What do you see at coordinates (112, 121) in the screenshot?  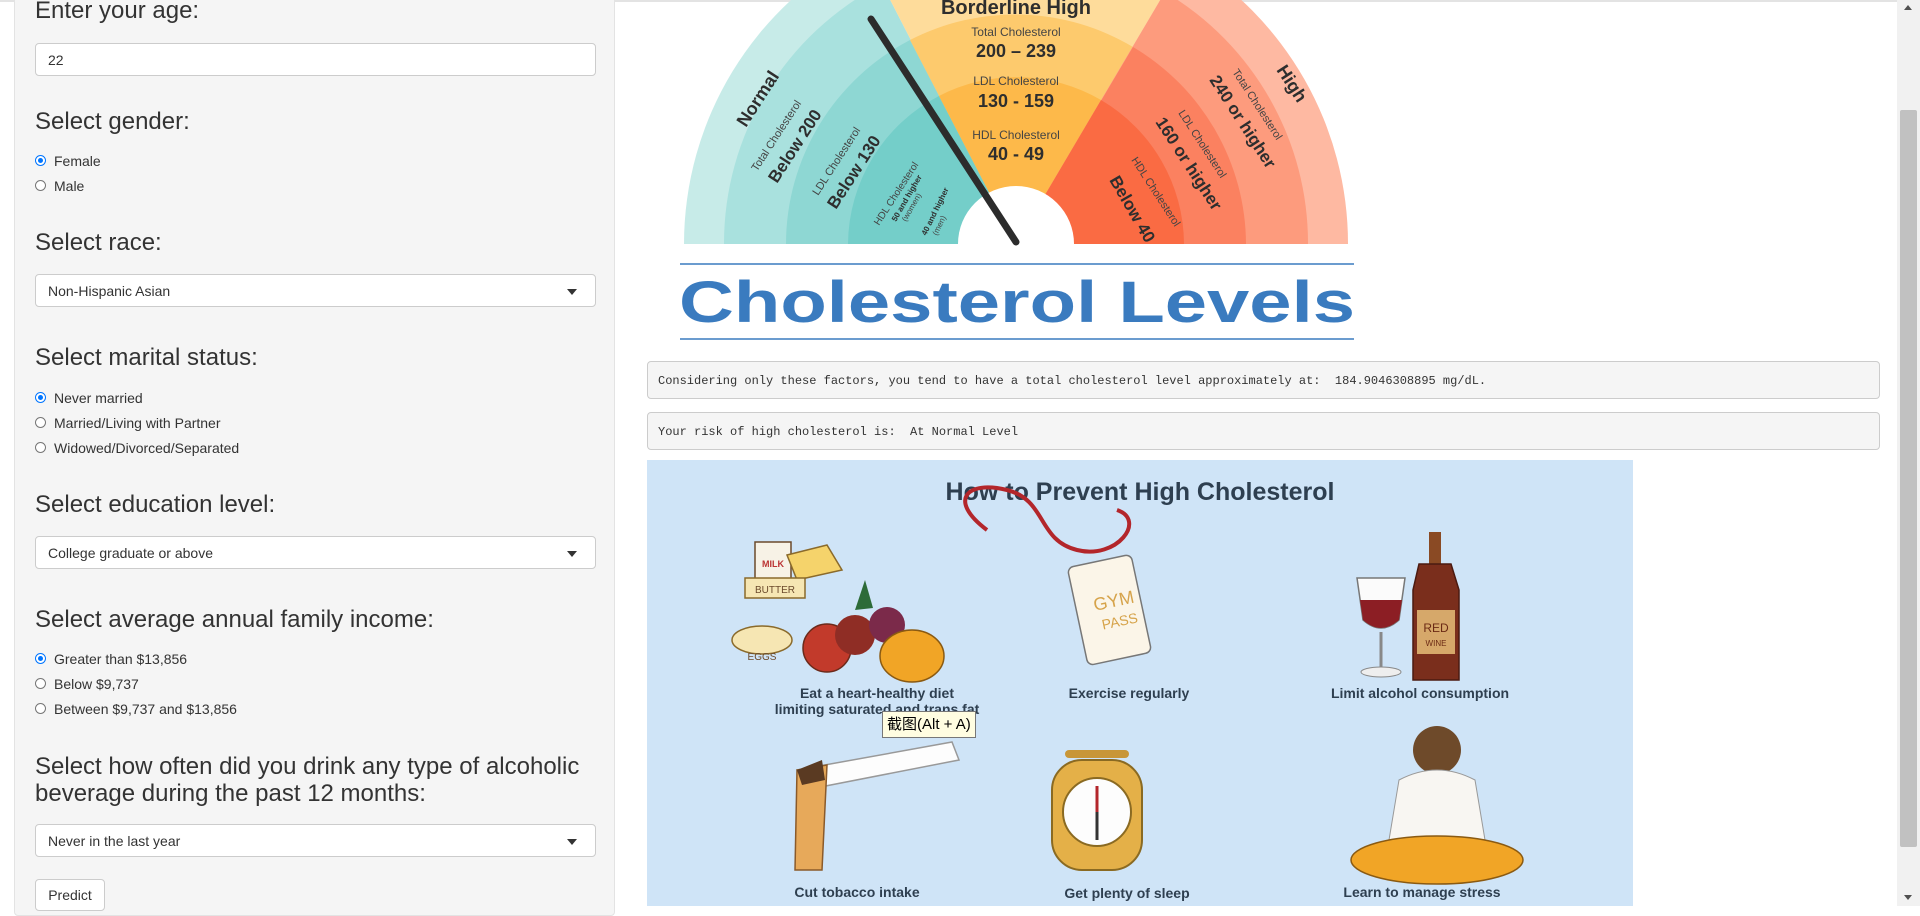 I see `gender-label: Select gender:` at bounding box center [112, 121].